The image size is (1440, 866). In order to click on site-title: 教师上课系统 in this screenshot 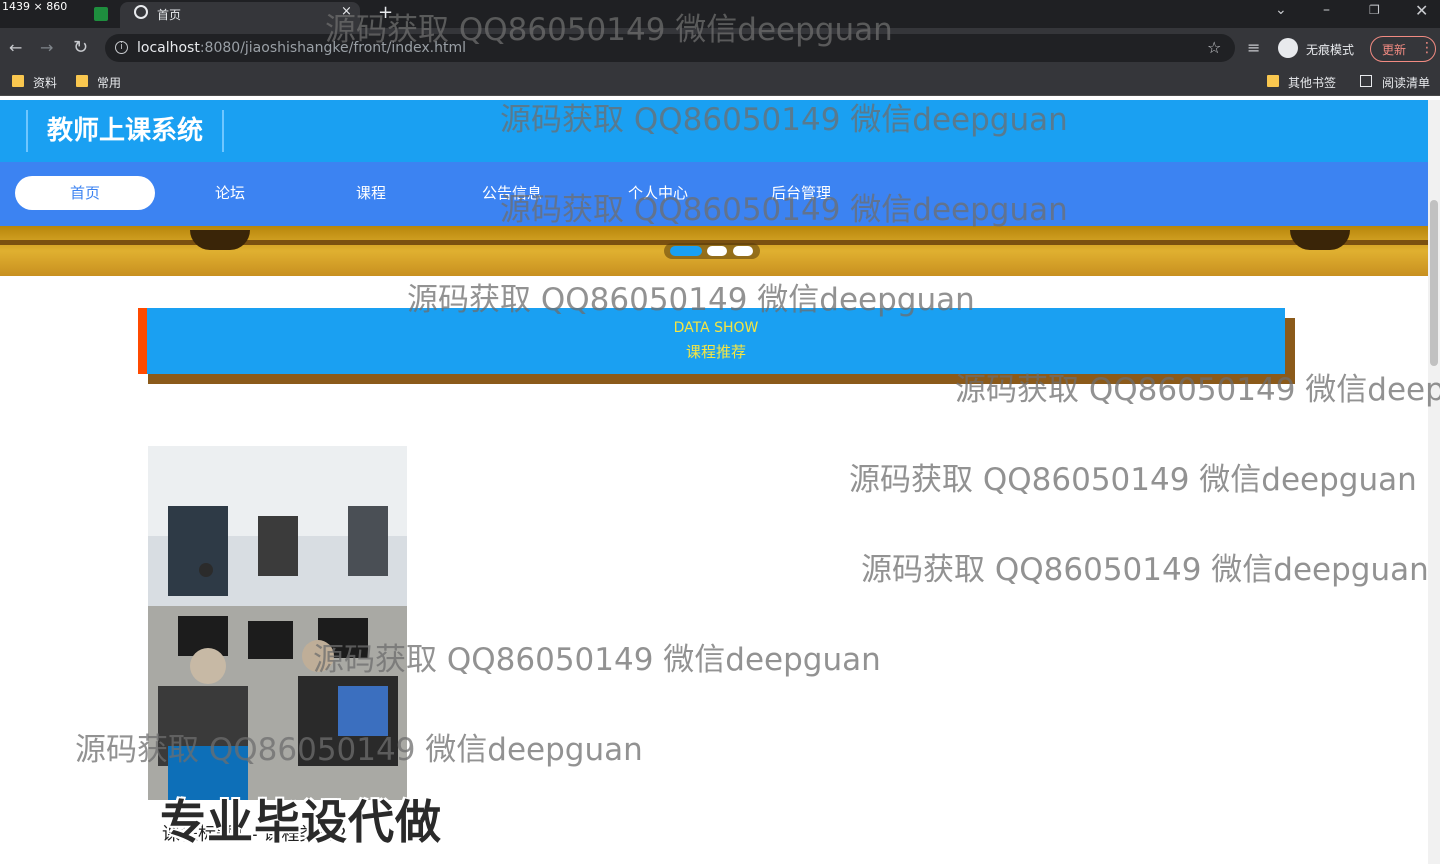, I will do `click(125, 131)`.